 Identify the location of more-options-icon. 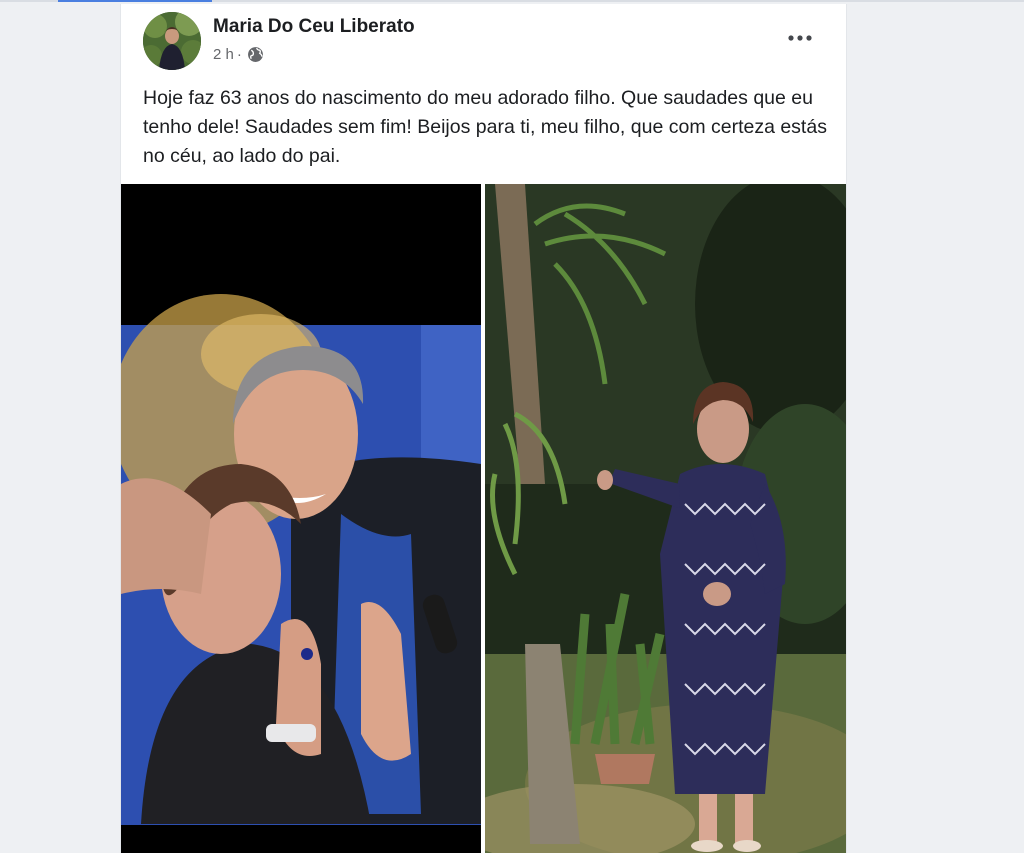
(800, 38).